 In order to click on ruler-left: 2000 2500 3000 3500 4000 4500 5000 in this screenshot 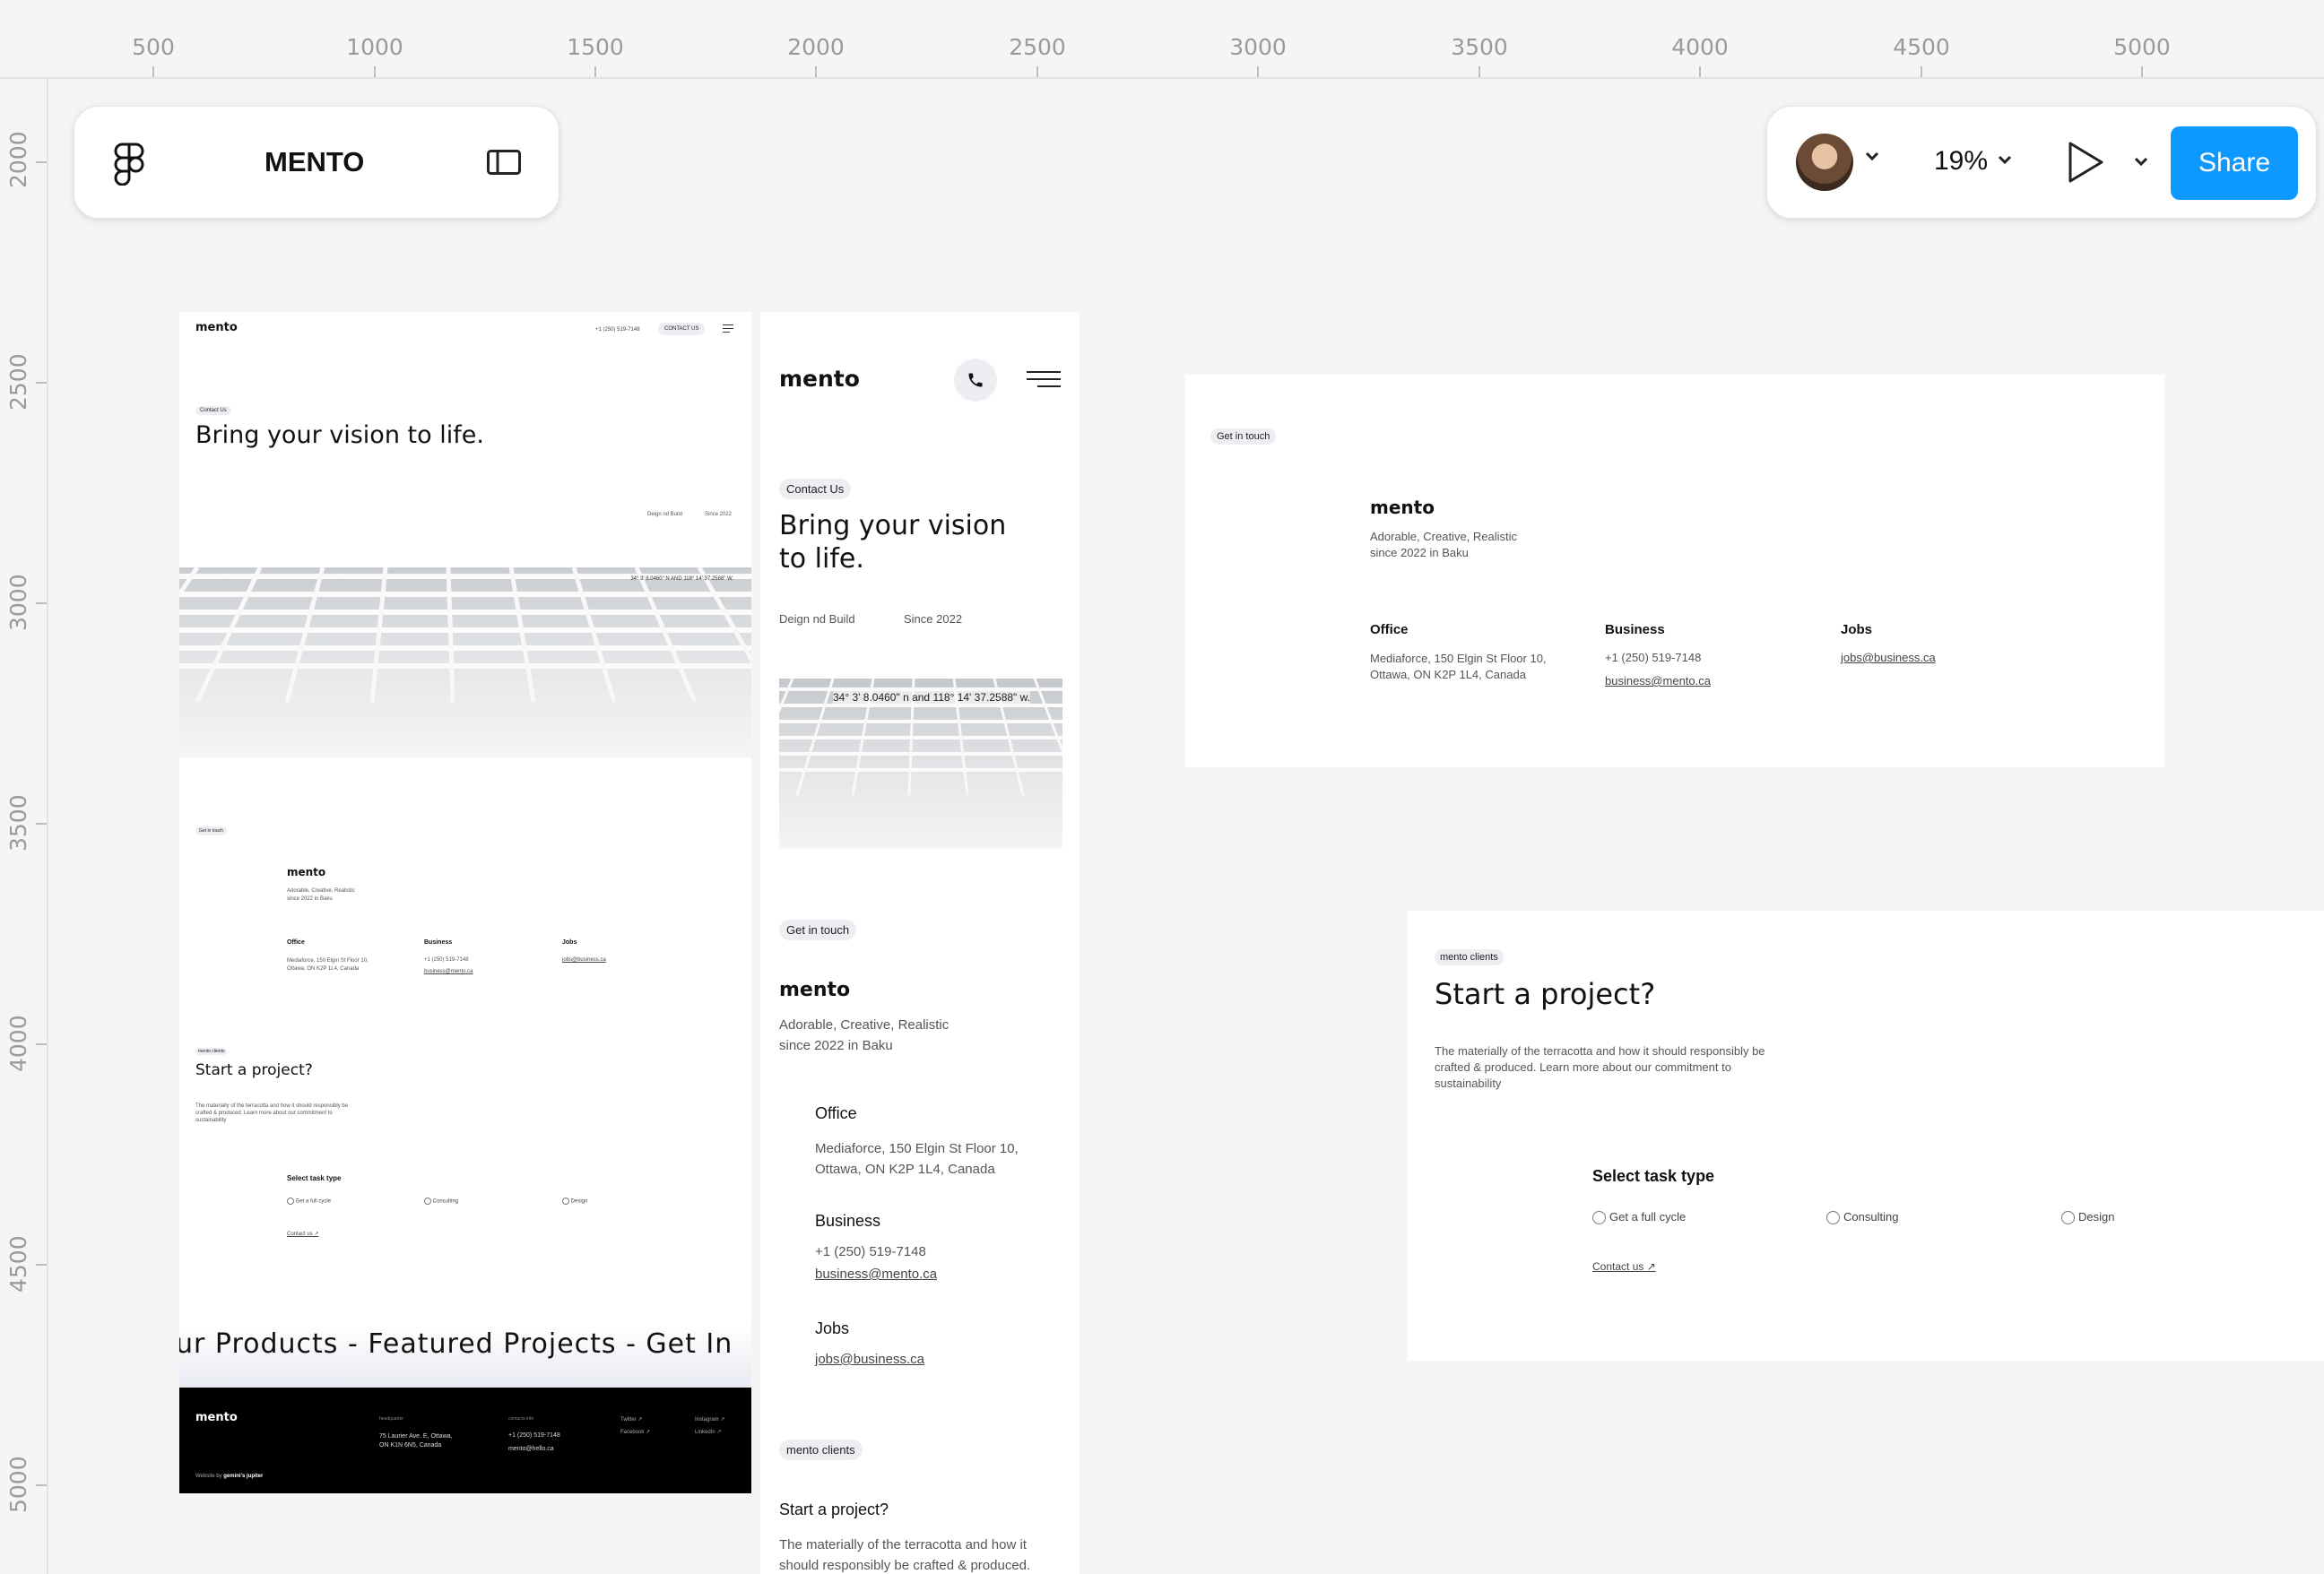, I will do `click(24, 826)`.